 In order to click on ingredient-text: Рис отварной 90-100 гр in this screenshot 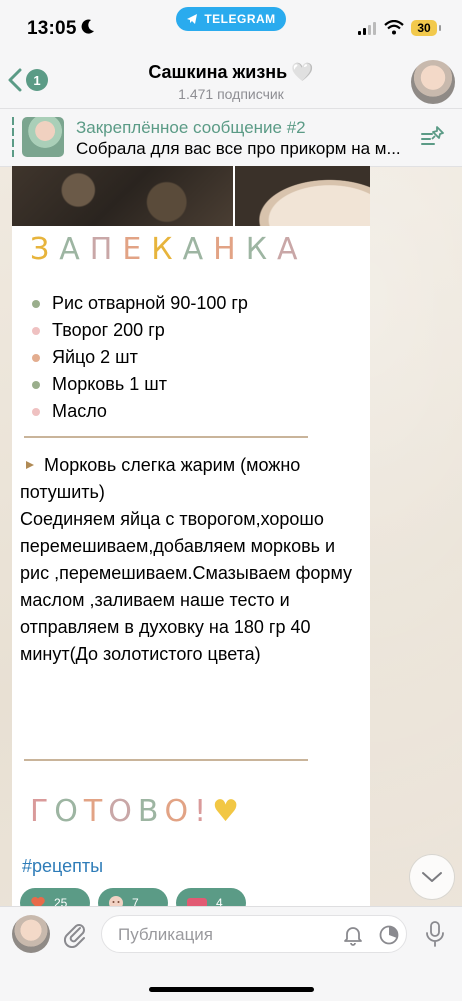, I will do `click(150, 303)`.